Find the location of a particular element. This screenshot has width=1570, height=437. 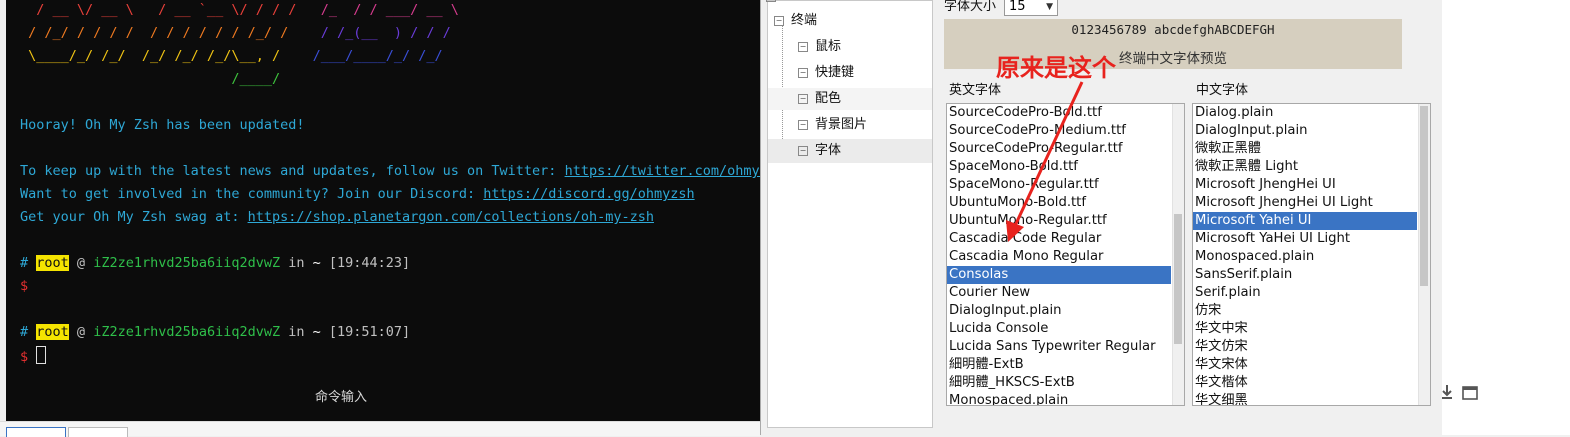

tree-item-font: − 字体 is located at coordinates (819, 151).